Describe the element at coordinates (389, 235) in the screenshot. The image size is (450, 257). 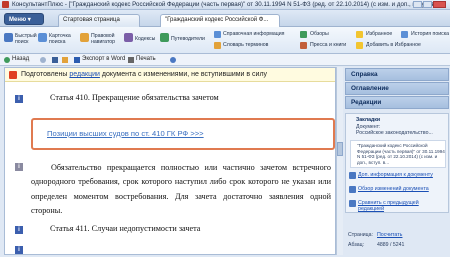
I see `page-count-link: Посчитать` at that location.